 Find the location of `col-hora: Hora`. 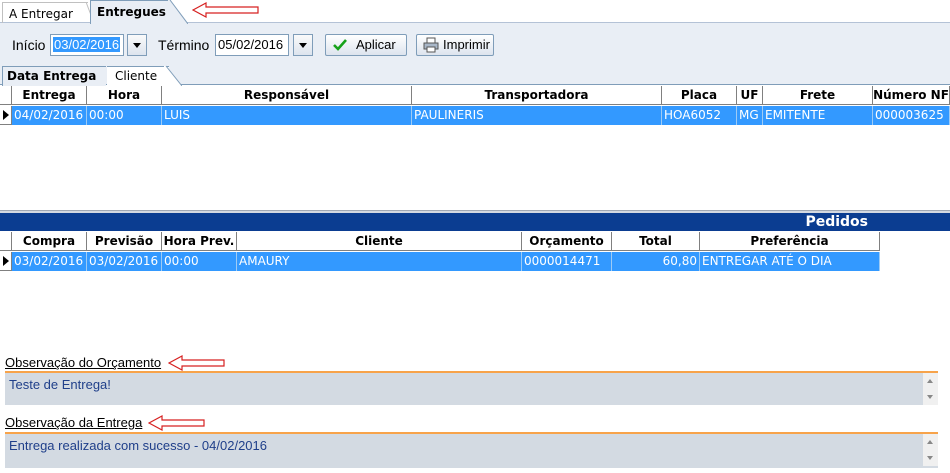

col-hora: Hora is located at coordinates (124, 95).